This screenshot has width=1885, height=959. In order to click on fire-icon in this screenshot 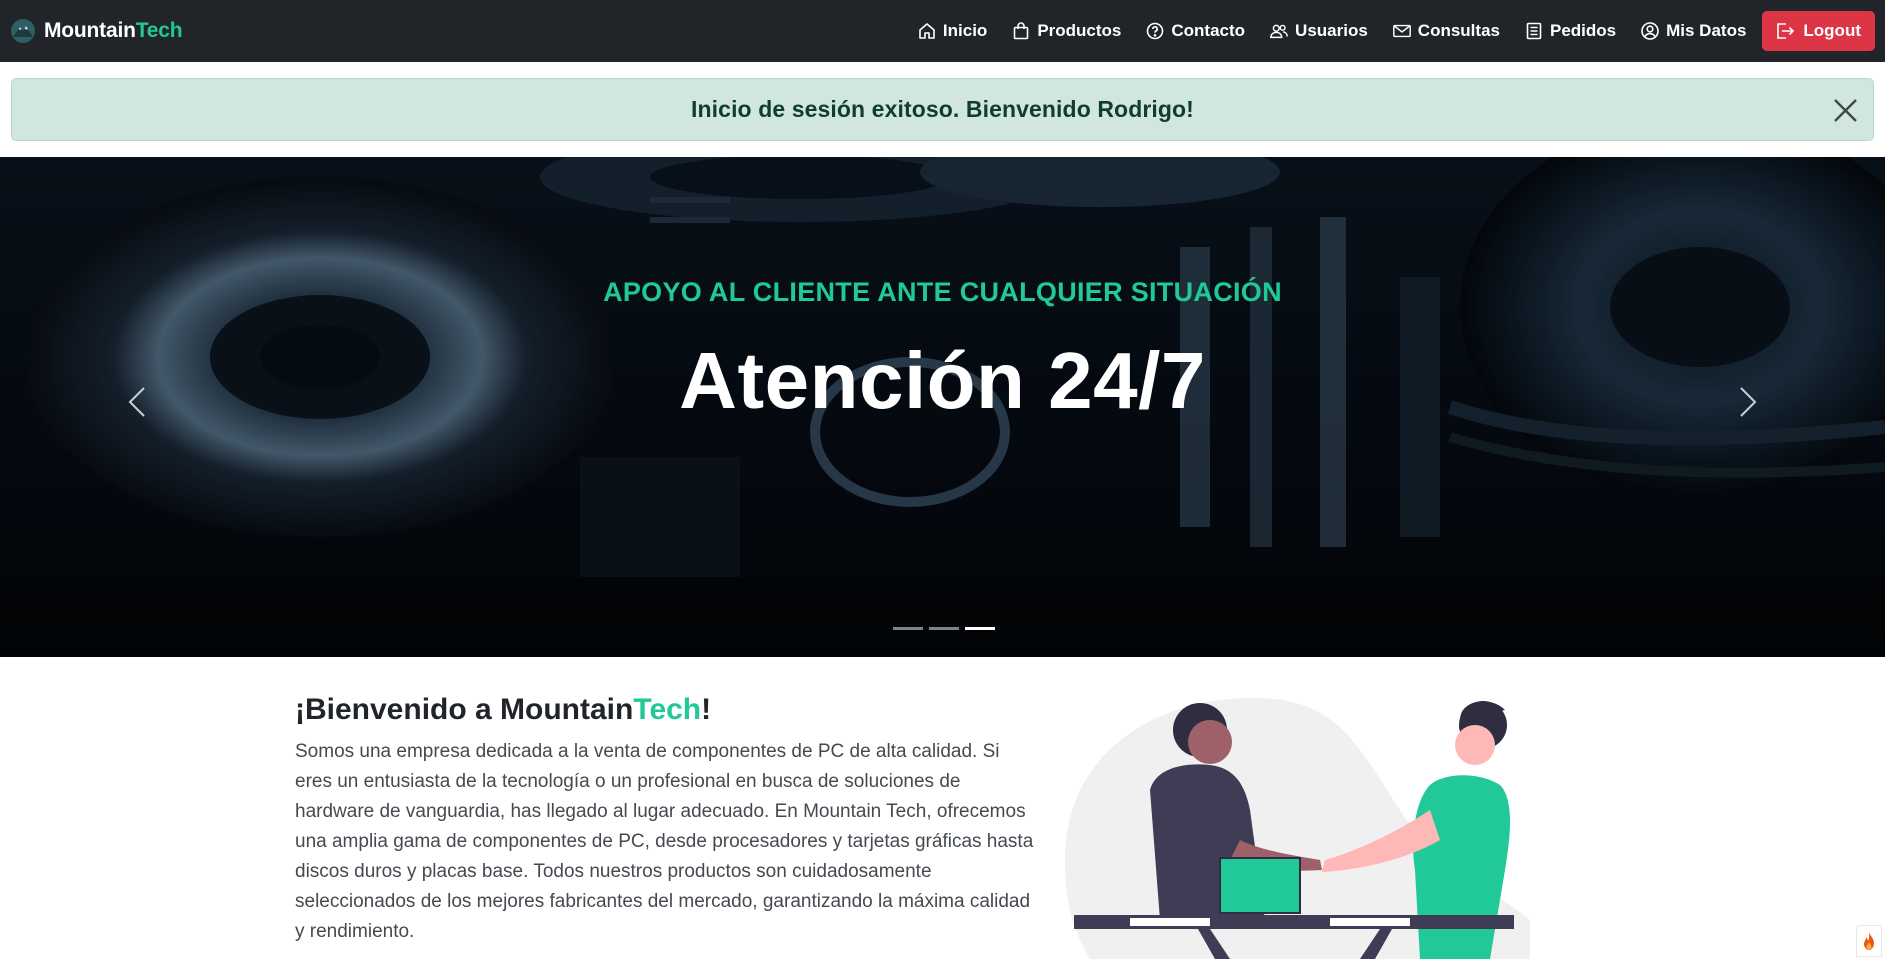, I will do `click(1869, 941)`.